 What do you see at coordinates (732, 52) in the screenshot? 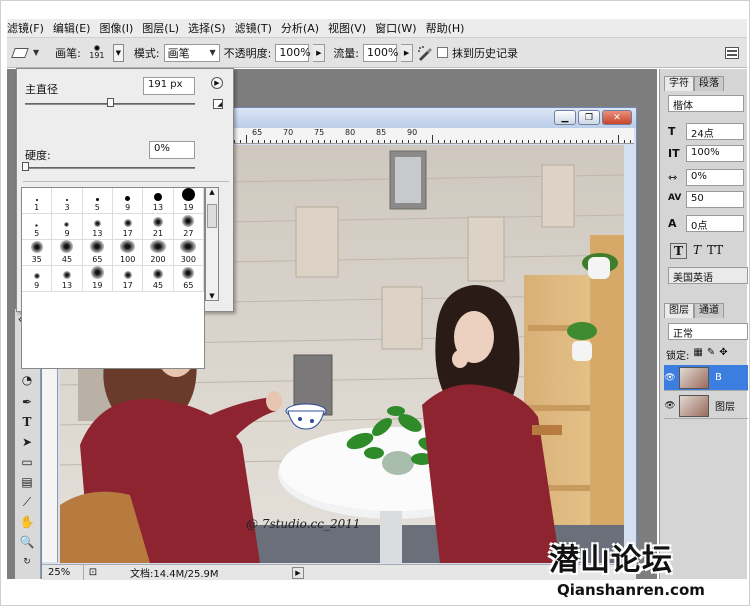
I see `palette-well-icon` at bounding box center [732, 52].